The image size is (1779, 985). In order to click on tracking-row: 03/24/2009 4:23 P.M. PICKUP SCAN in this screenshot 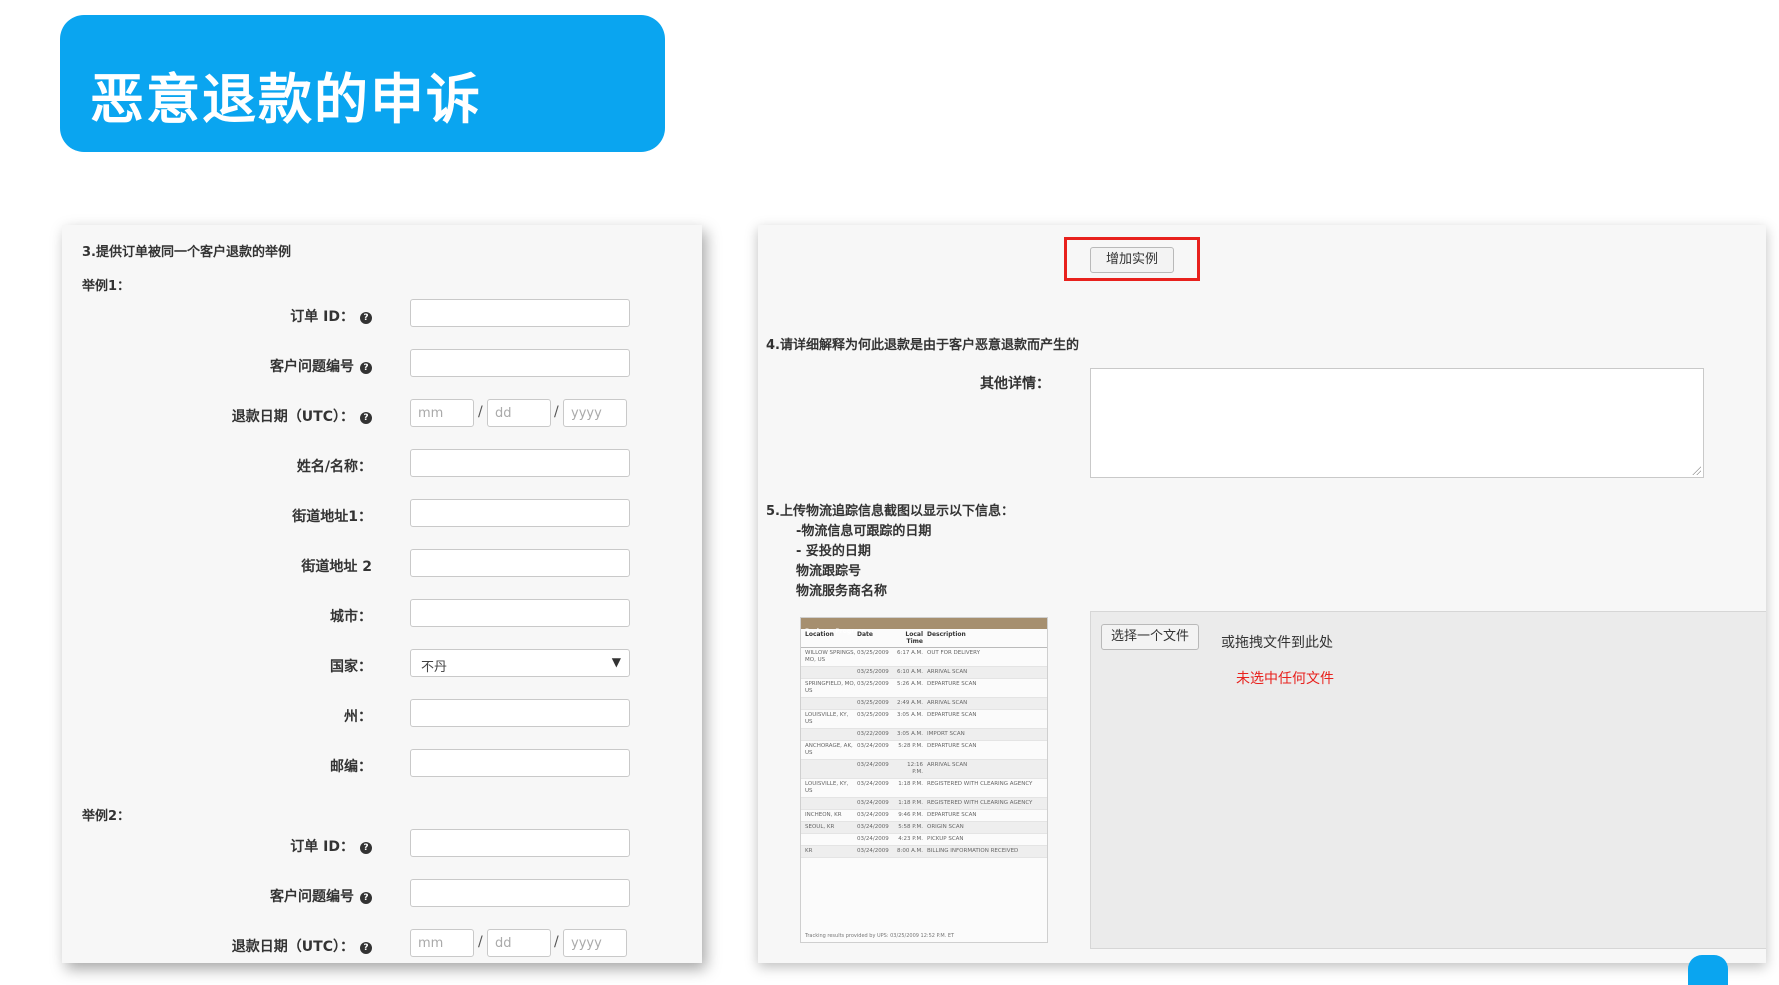, I will do `click(924, 840)`.